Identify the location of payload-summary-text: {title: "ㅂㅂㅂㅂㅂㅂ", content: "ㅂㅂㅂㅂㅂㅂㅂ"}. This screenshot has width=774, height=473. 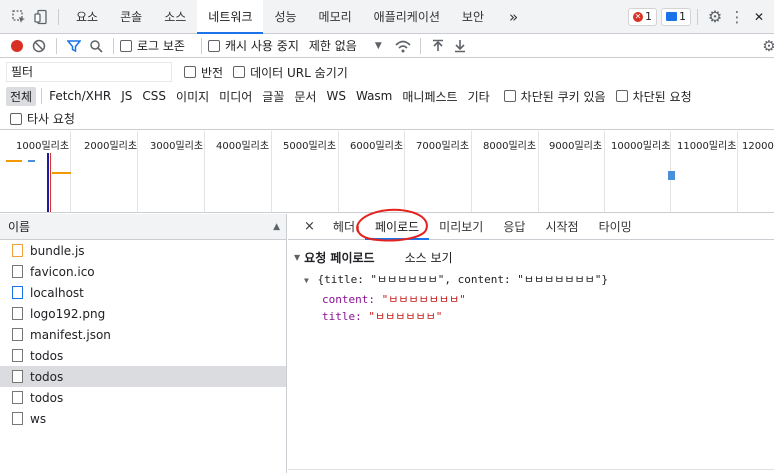
(462, 279).